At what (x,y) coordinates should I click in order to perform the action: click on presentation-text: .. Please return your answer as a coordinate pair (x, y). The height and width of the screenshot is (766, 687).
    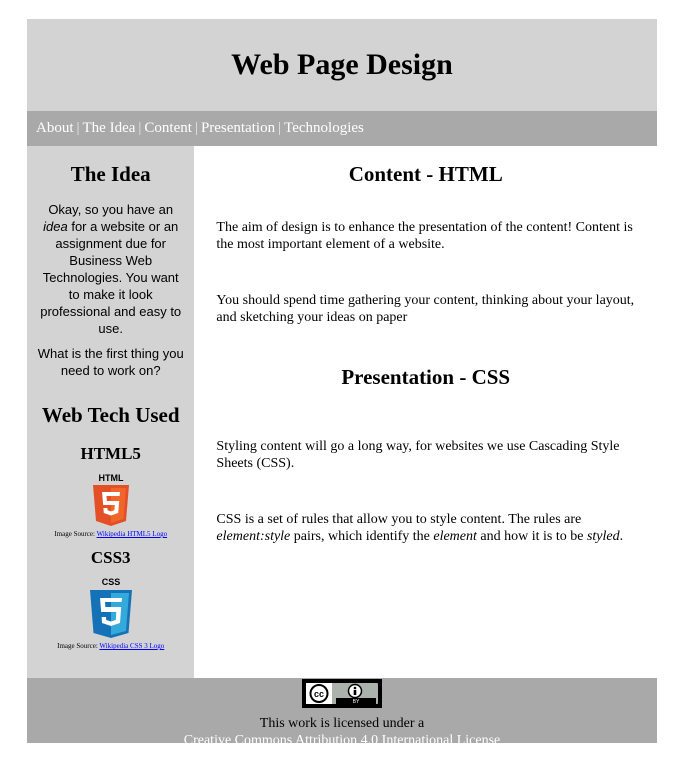
    Looking at the image, I should click on (621, 536).